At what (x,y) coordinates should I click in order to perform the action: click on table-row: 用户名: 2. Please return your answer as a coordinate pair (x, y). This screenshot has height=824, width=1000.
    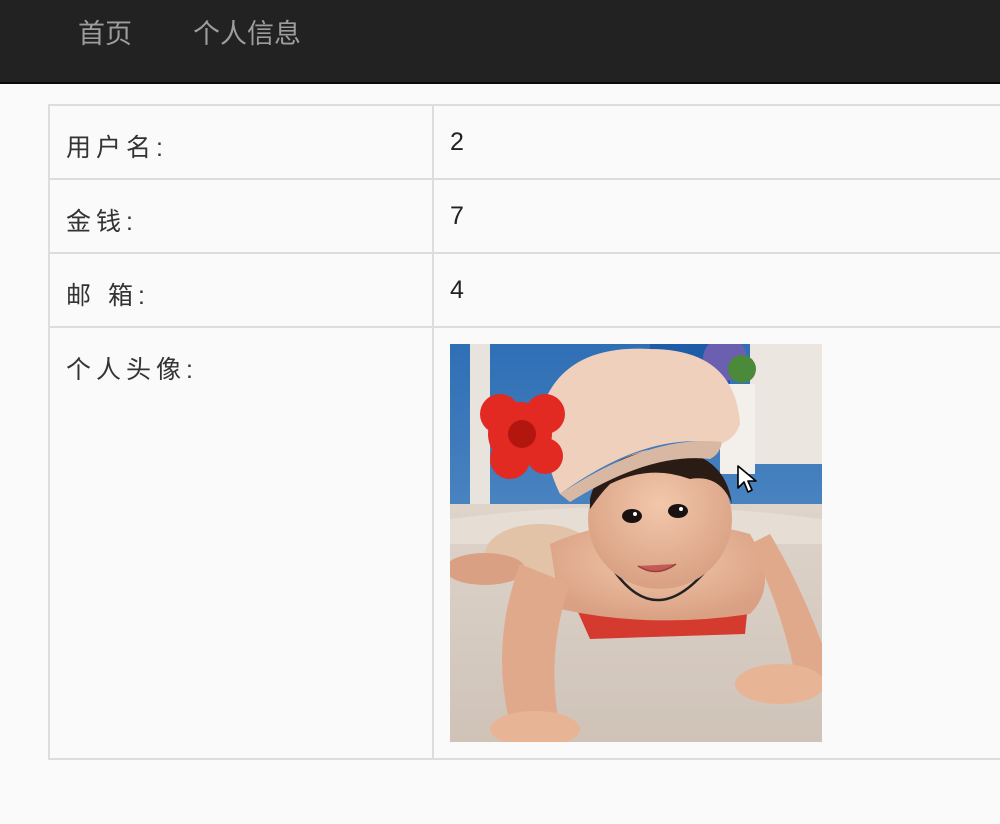
    Looking at the image, I should click on (524, 142).